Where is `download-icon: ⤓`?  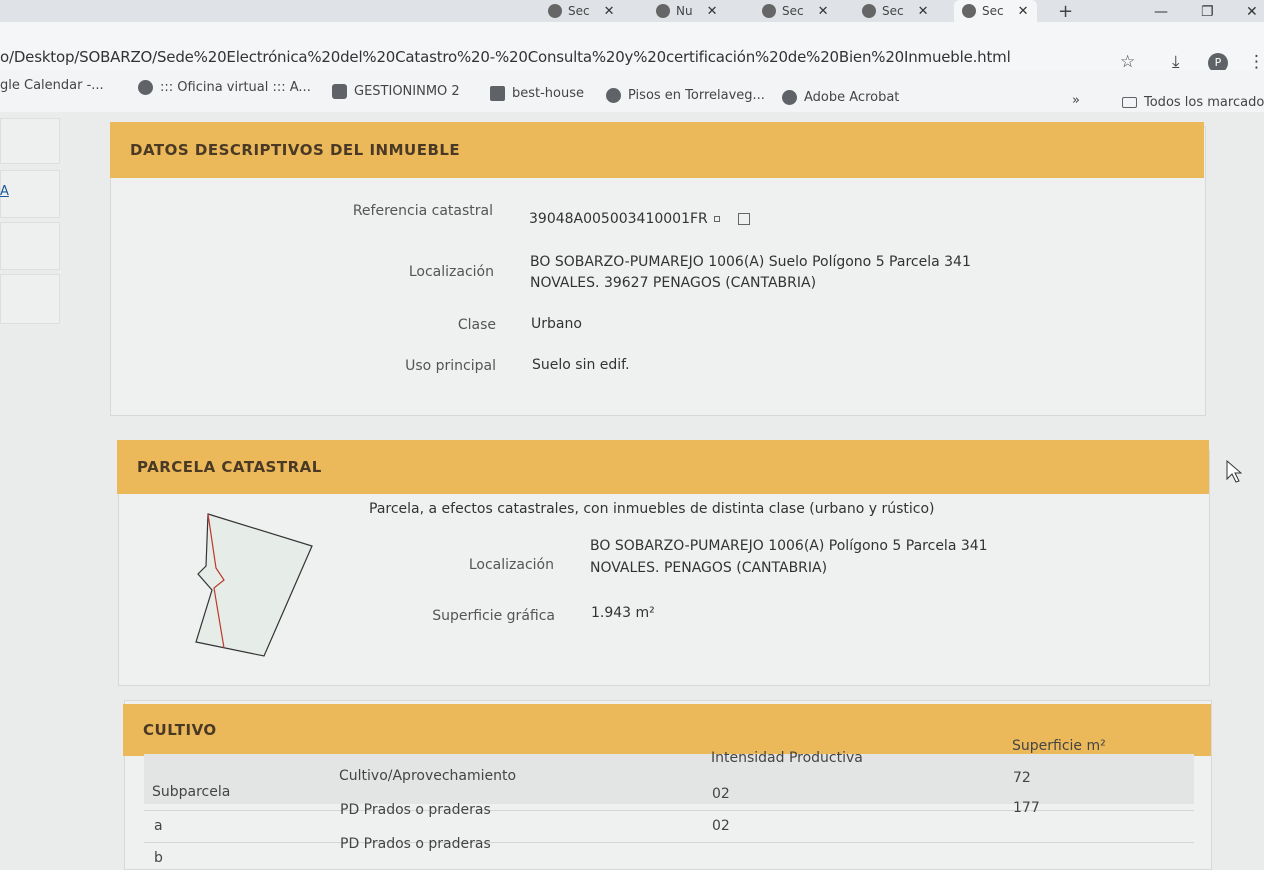 download-icon: ⤓ is located at coordinates (1176, 62).